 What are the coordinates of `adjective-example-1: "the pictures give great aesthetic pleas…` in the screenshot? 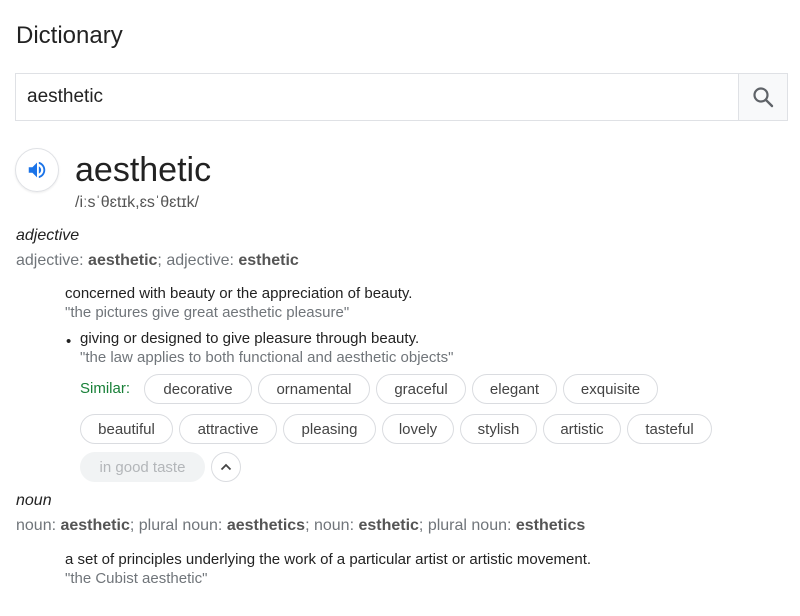 It's located at (207, 312).